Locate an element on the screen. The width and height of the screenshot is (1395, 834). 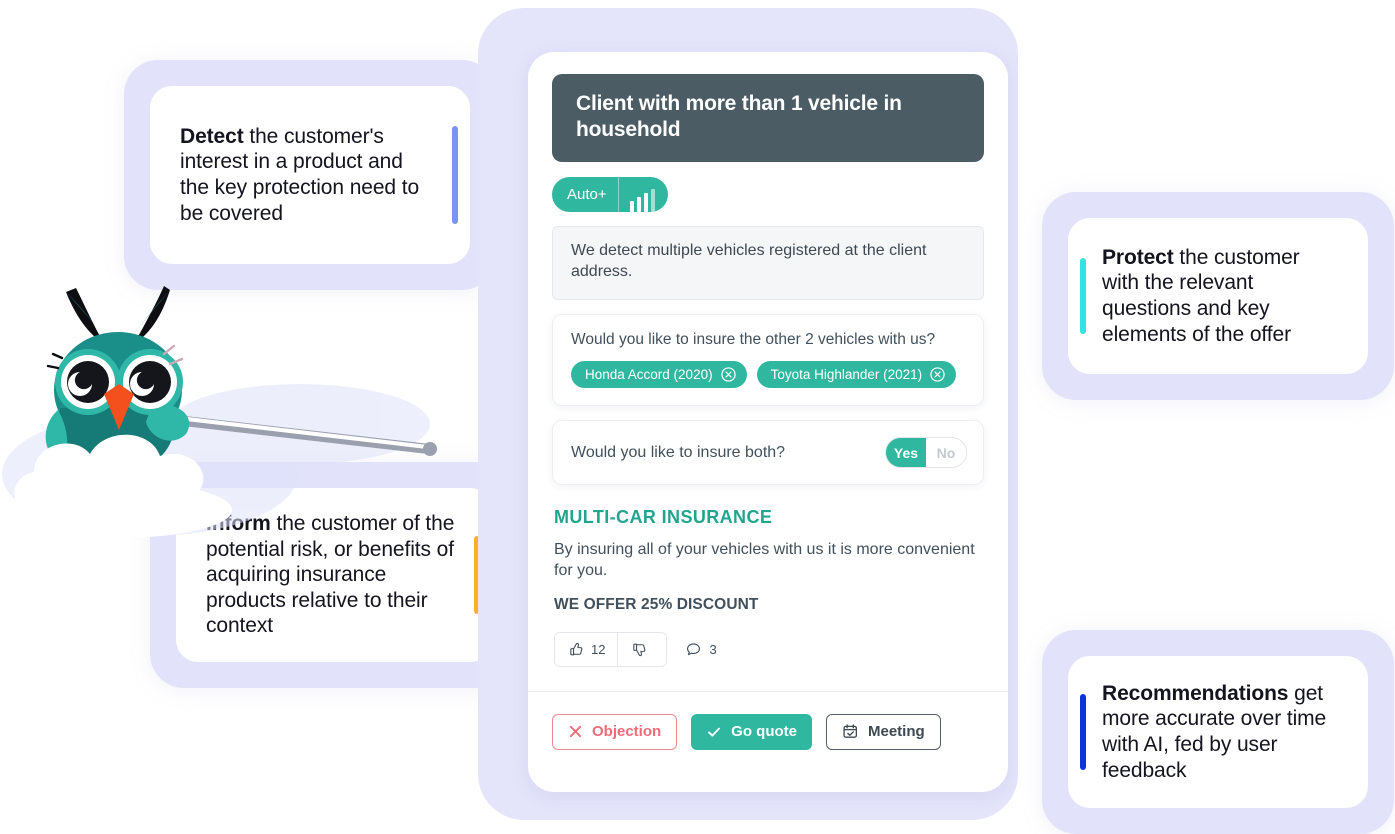
vehicle-chip: Honda Accord (2020) is located at coordinates (659, 375).